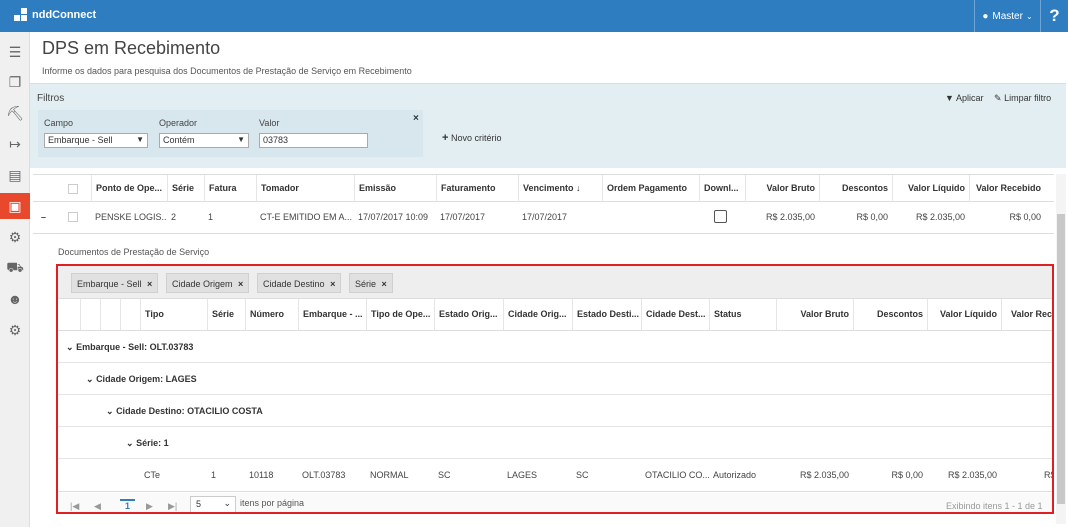 The width and height of the screenshot is (1068, 527). What do you see at coordinates (366, 284) in the screenshot?
I see `chip-label: Série` at bounding box center [366, 284].